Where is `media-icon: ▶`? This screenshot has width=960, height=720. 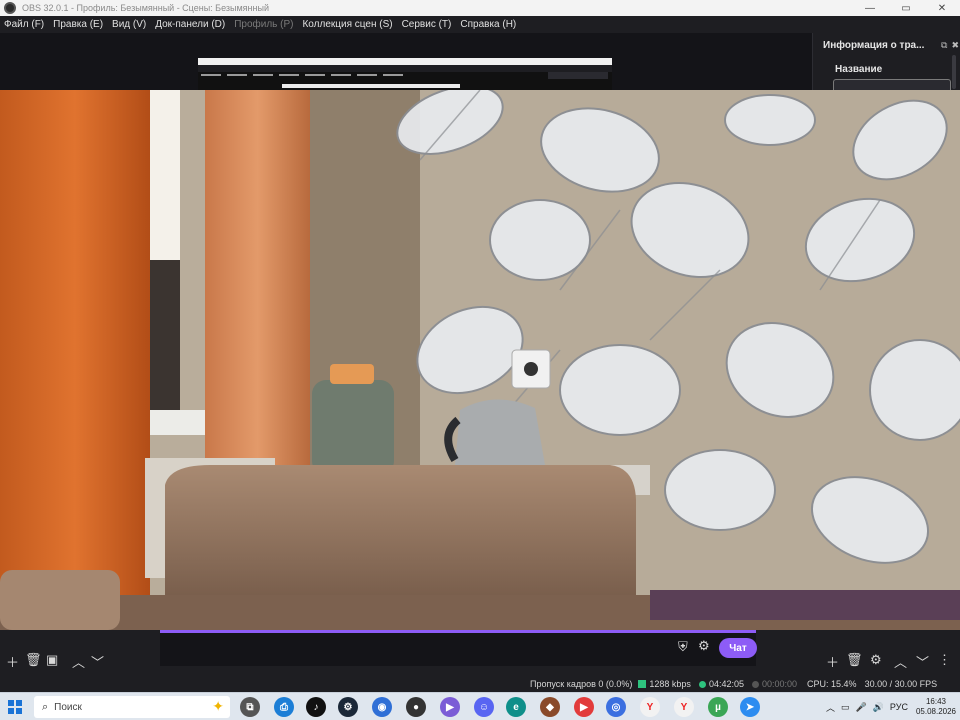
media-icon: ▶ is located at coordinates (584, 707).